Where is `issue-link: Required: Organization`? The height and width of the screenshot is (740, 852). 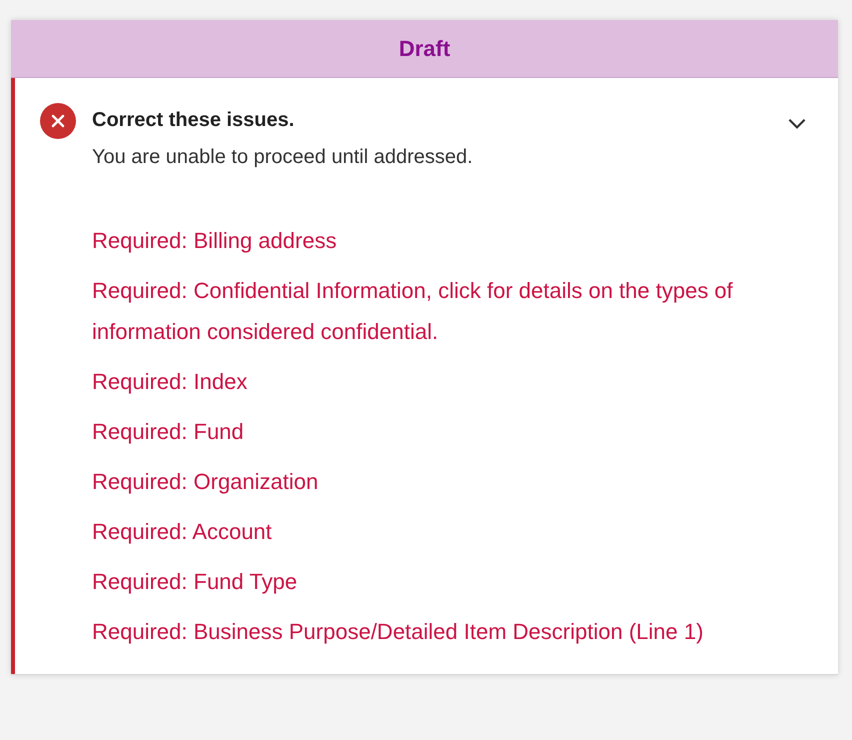
issue-link: Required: Organization is located at coordinates (451, 481).